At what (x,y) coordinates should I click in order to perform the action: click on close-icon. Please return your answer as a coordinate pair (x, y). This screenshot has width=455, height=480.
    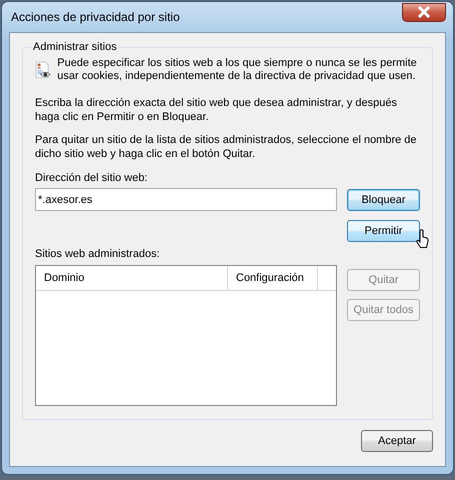
    Looking at the image, I should click on (424, 12).